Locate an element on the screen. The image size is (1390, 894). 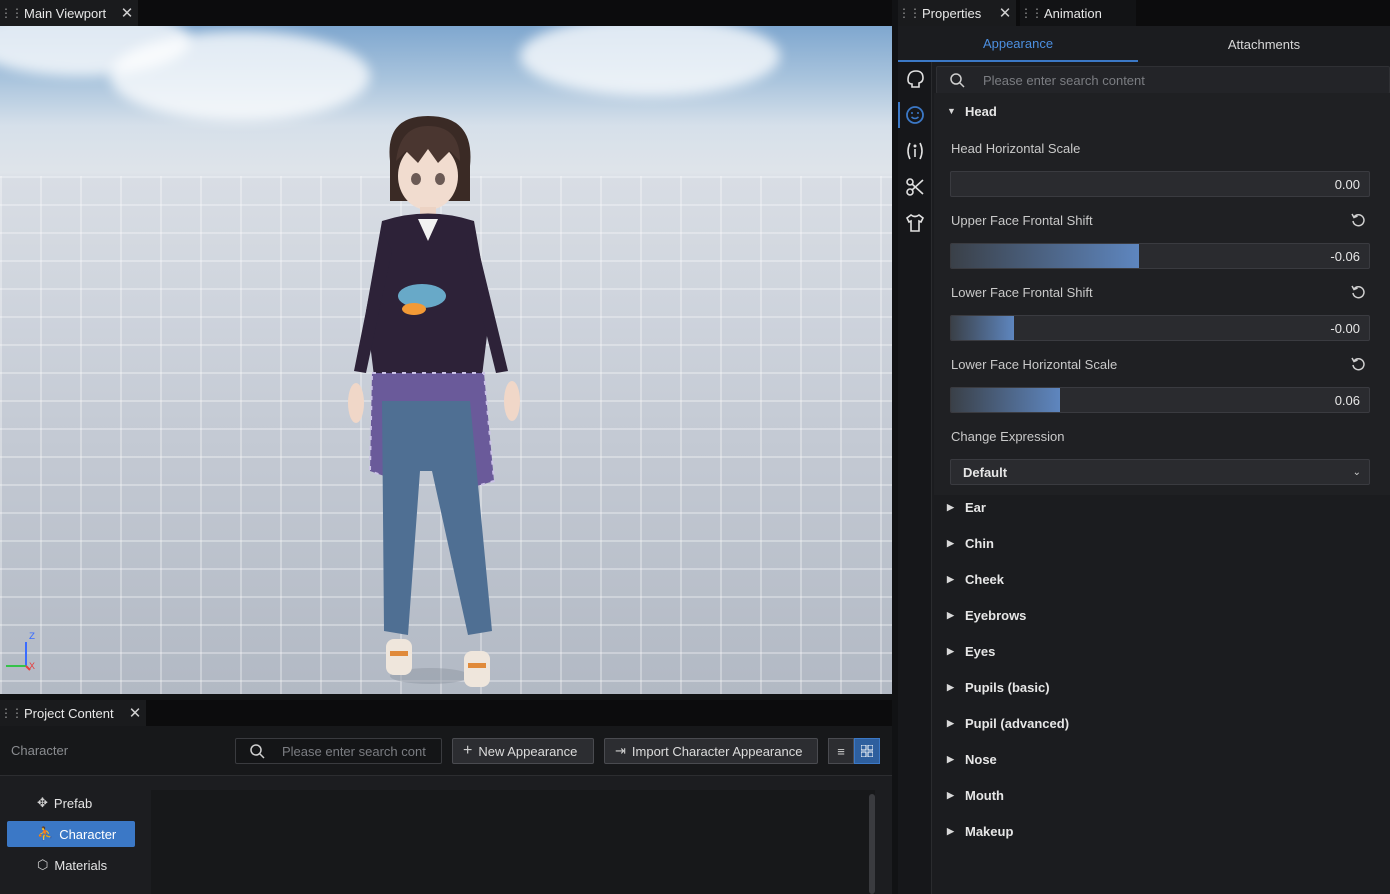
lower-face-horizontal-scale-slider: 0.06 is located at coordinates (1160, 400).